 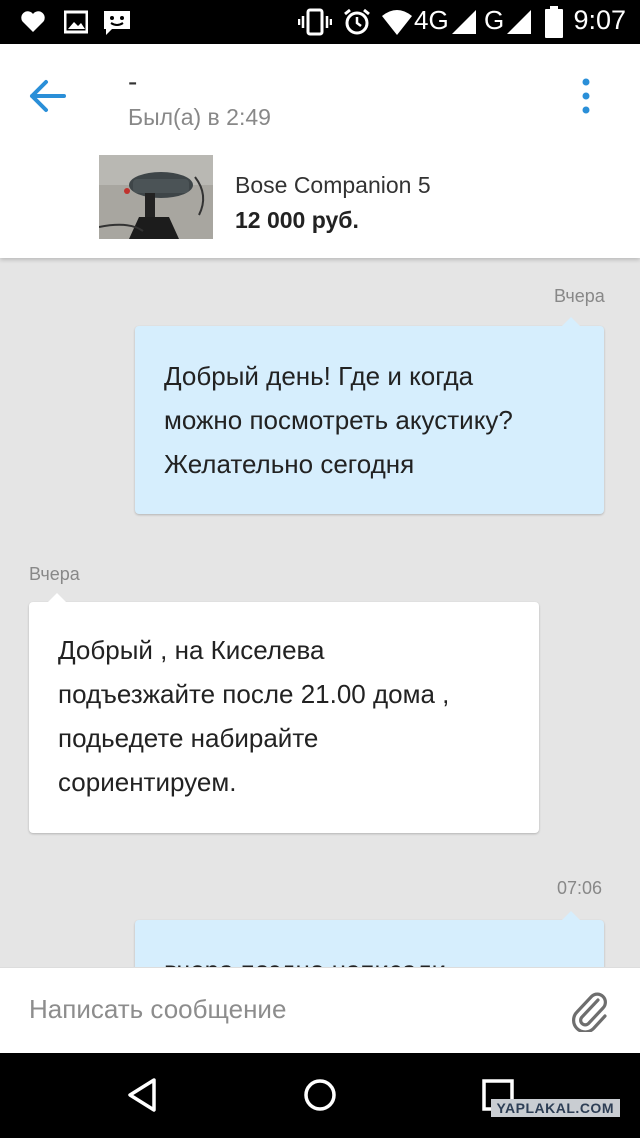 I want to click on image-icon, so click(x=76, y=22).